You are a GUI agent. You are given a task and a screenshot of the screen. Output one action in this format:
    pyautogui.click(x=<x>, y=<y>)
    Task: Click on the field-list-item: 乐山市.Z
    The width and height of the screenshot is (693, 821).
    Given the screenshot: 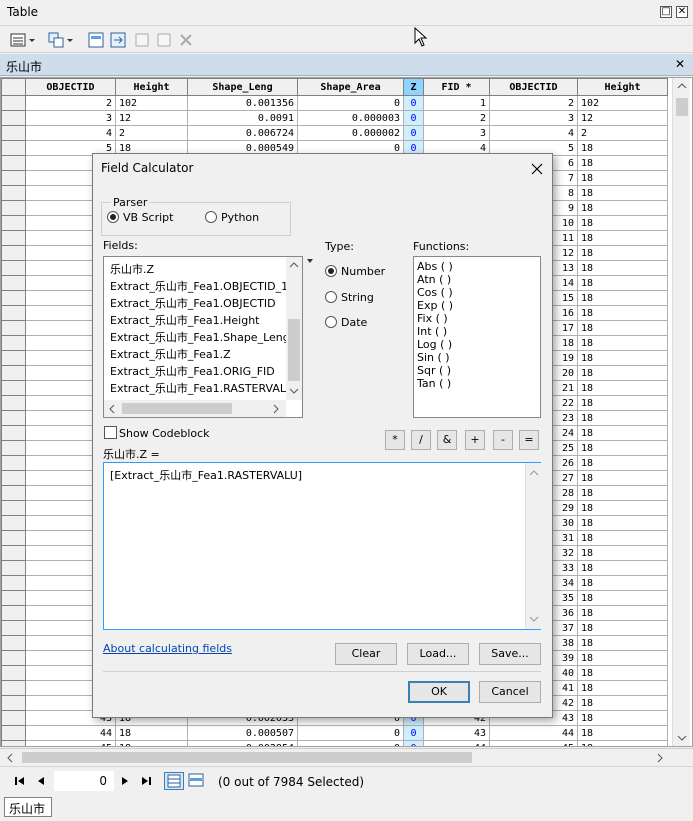 What is the action you would take?
    pyautogui.click(x=203, y=269)
    